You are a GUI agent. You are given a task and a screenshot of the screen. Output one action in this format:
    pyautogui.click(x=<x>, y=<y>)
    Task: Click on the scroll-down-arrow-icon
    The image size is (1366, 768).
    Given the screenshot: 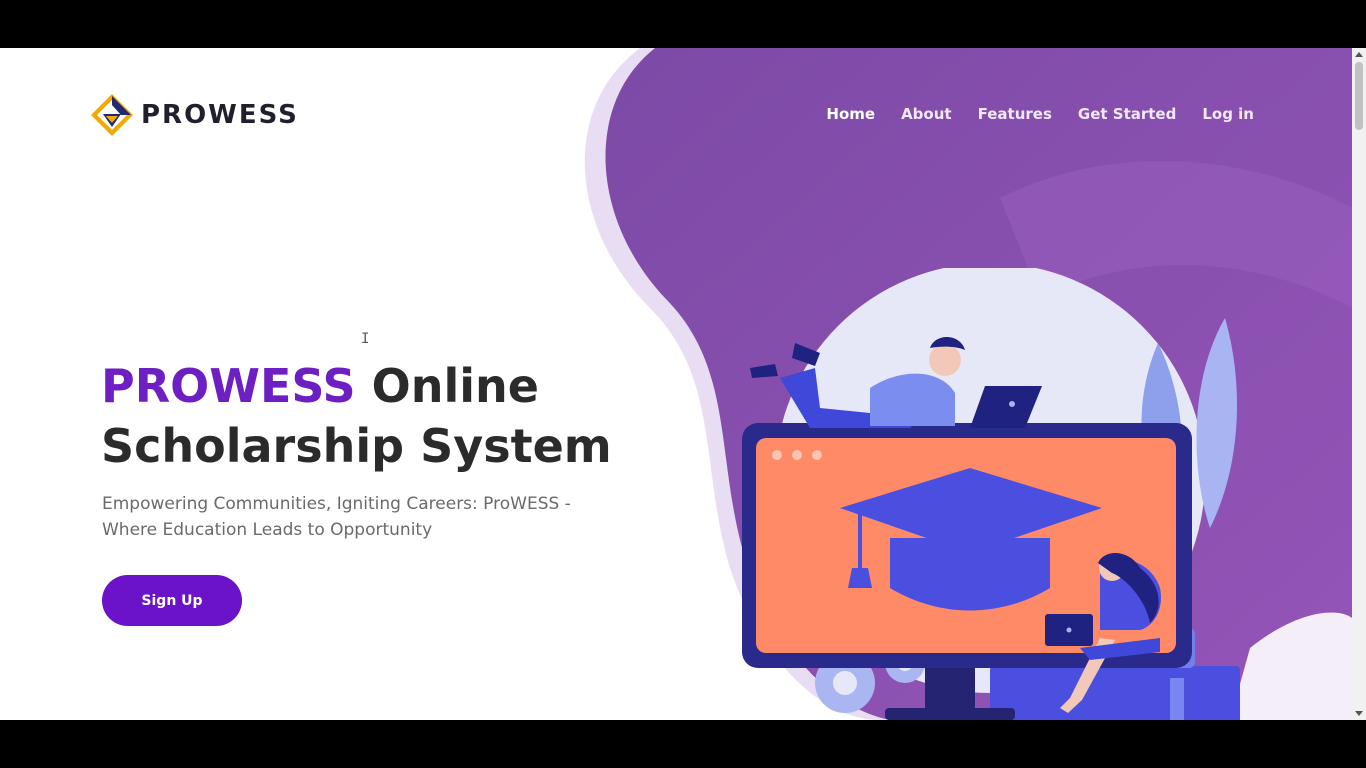 What is the action you would take?
    pyautogui.click(x=1359, y=713)
    